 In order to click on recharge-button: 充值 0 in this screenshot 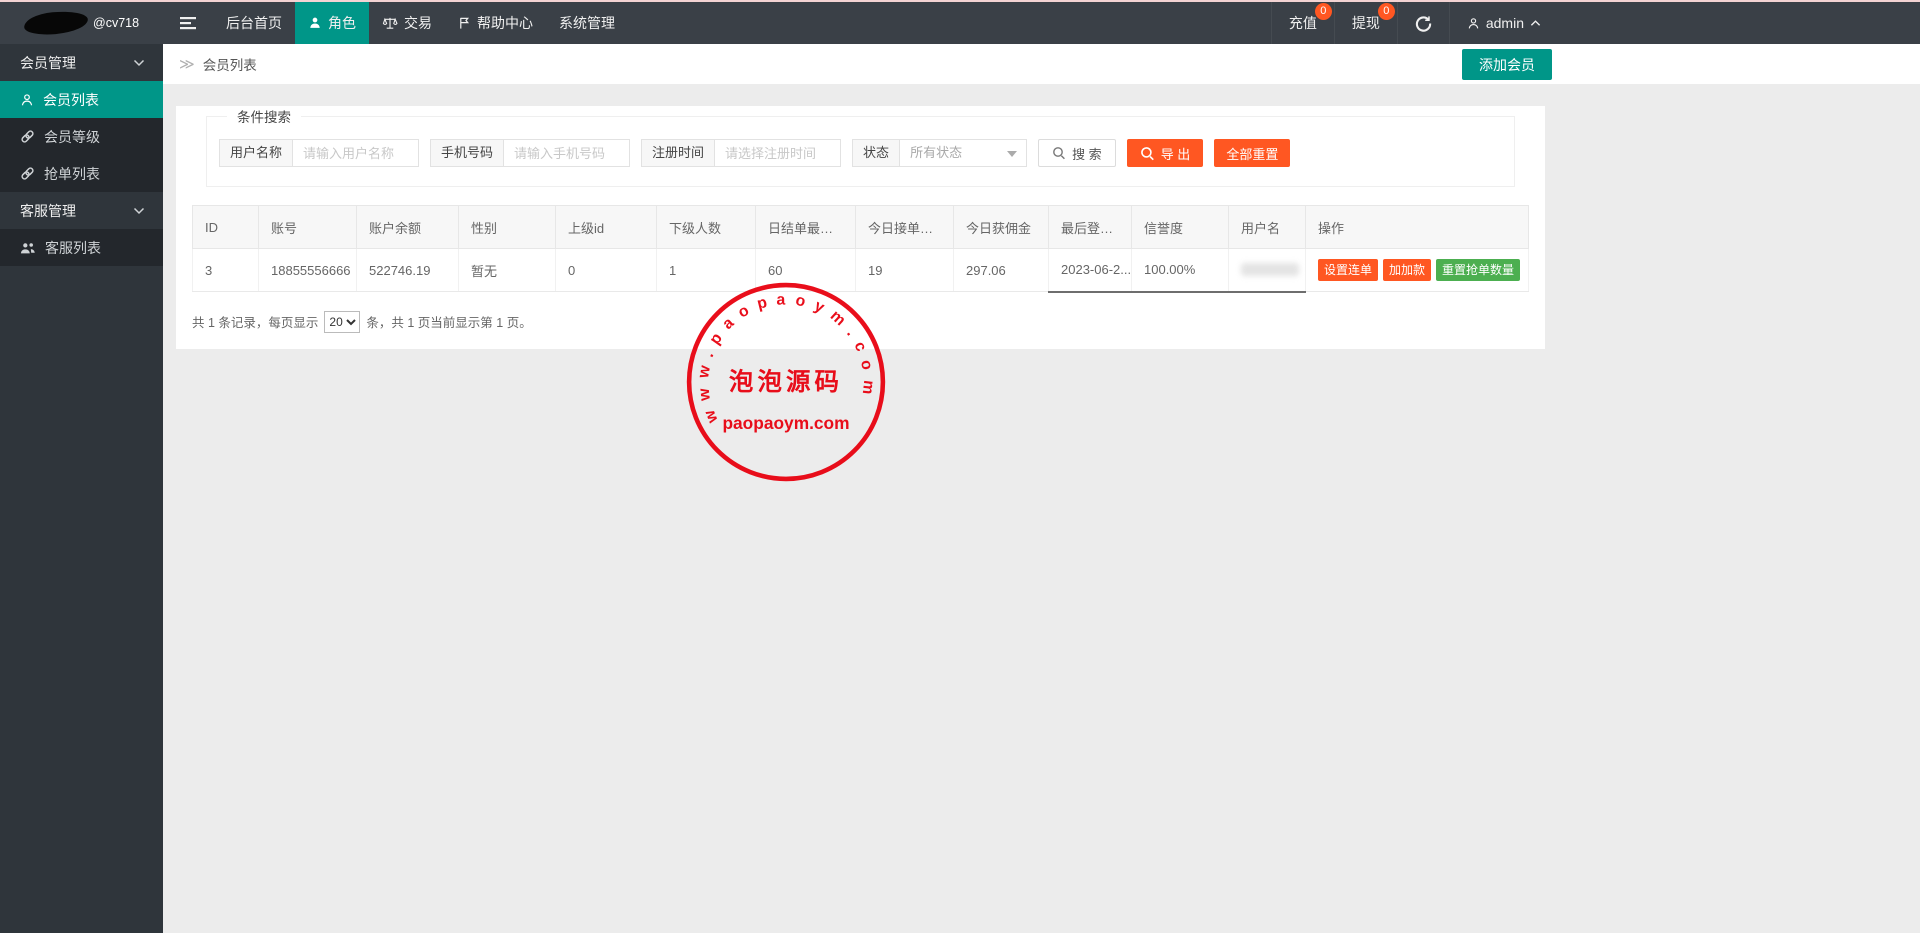, I will do `click(1302, 23)`.